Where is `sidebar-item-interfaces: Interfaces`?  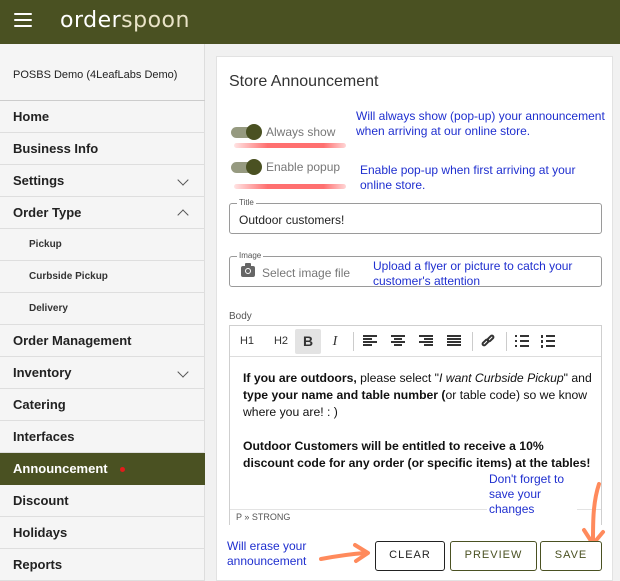 sidebar-item-interfaces: Interfaces is located at coordinates (102, 437).